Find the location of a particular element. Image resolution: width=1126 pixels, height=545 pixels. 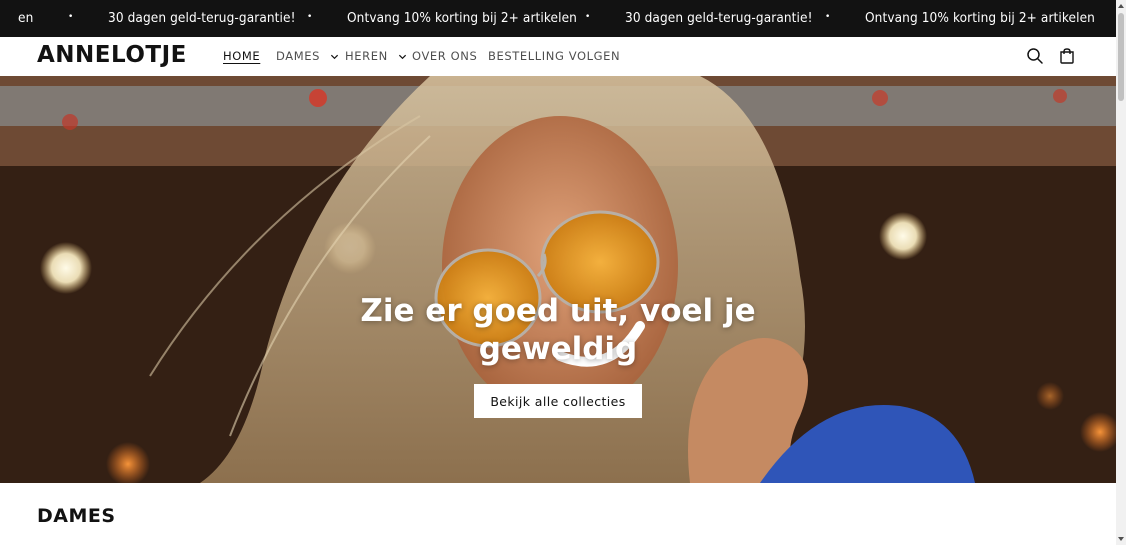

nav-dames-label: DAMES is located at coordinates (298, 56).